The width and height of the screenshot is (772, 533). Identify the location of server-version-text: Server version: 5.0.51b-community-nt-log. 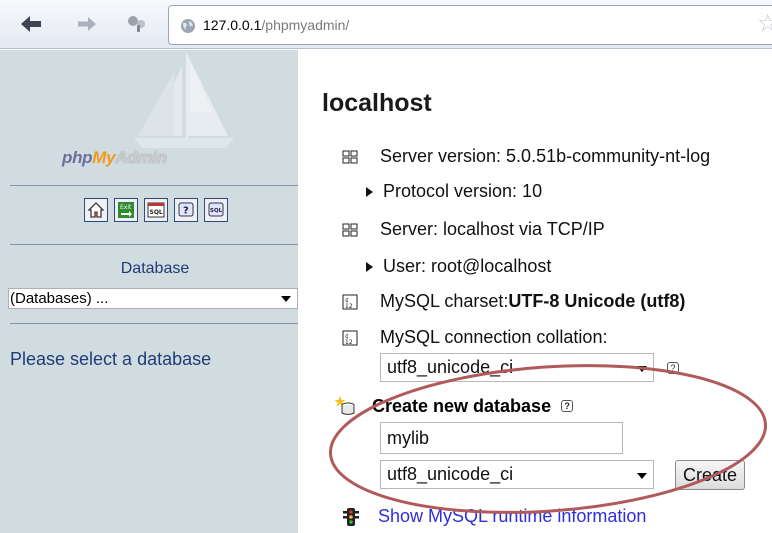
(545, 156).